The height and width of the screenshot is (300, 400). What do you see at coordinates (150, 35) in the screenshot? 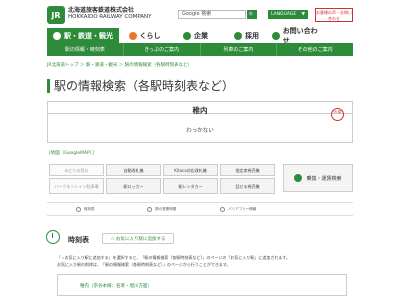
I see `nav-tab-label: くらし` at bounding box center [150, 35].